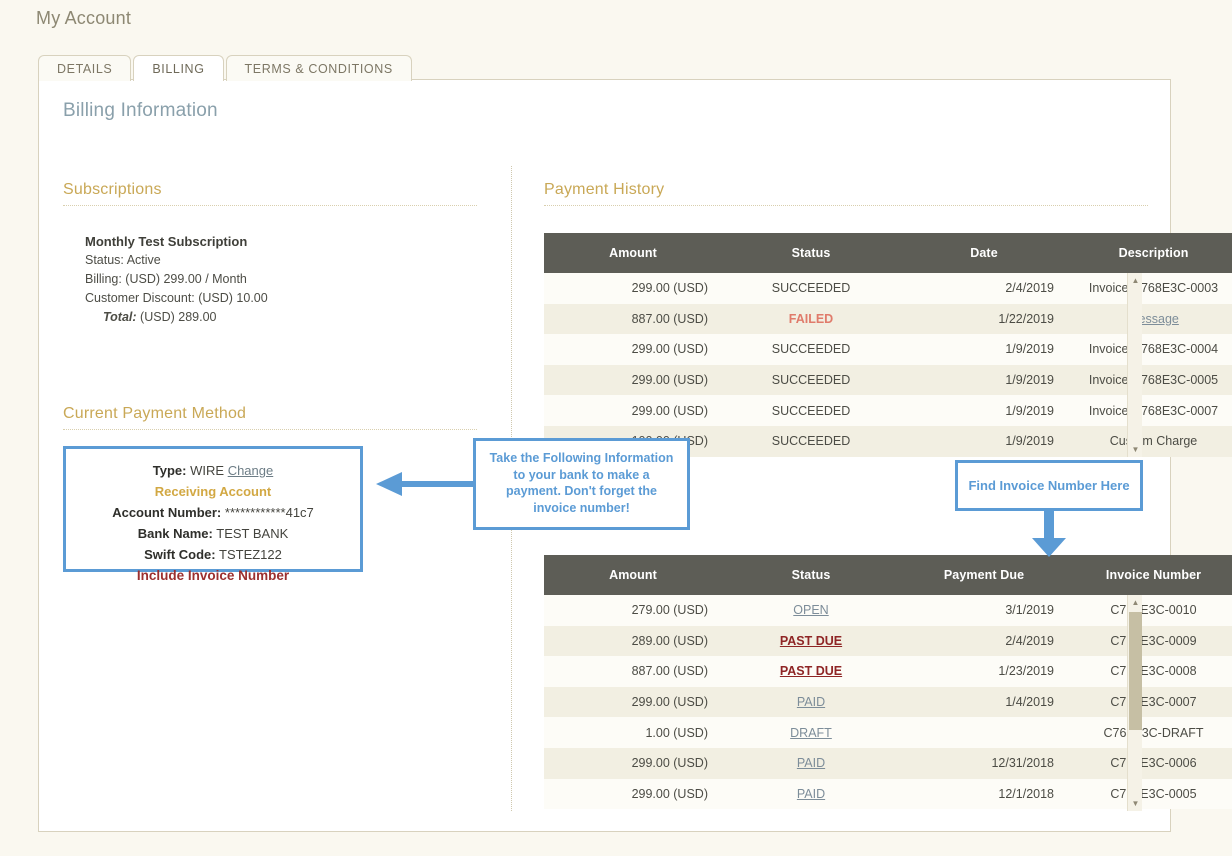 The height and width of the screenshot is (856, 1232). Describe the element at coordinates (166, 241) in the screenshot. I see `subscription-name: Monthly Test Subscription` at that location.